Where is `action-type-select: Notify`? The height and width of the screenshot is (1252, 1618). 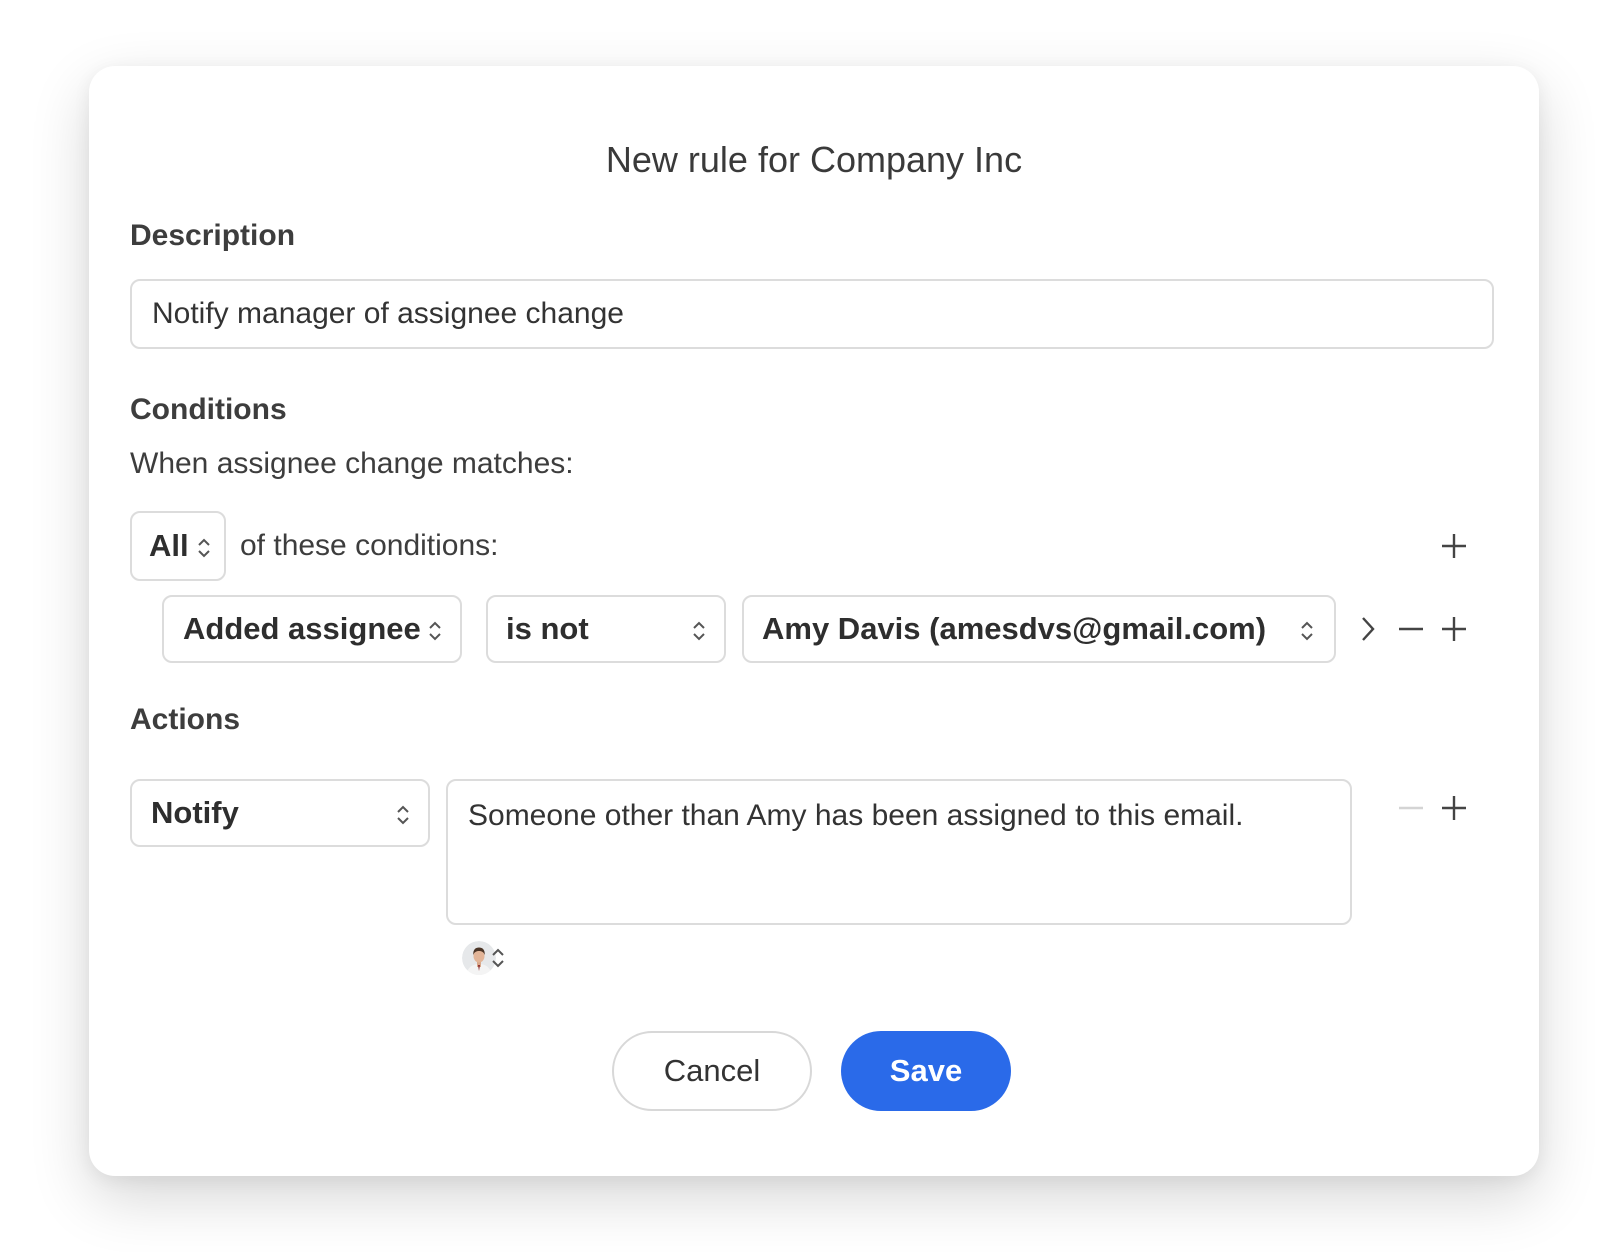
action-type-select: Notify is located at coordinates (280, 813).